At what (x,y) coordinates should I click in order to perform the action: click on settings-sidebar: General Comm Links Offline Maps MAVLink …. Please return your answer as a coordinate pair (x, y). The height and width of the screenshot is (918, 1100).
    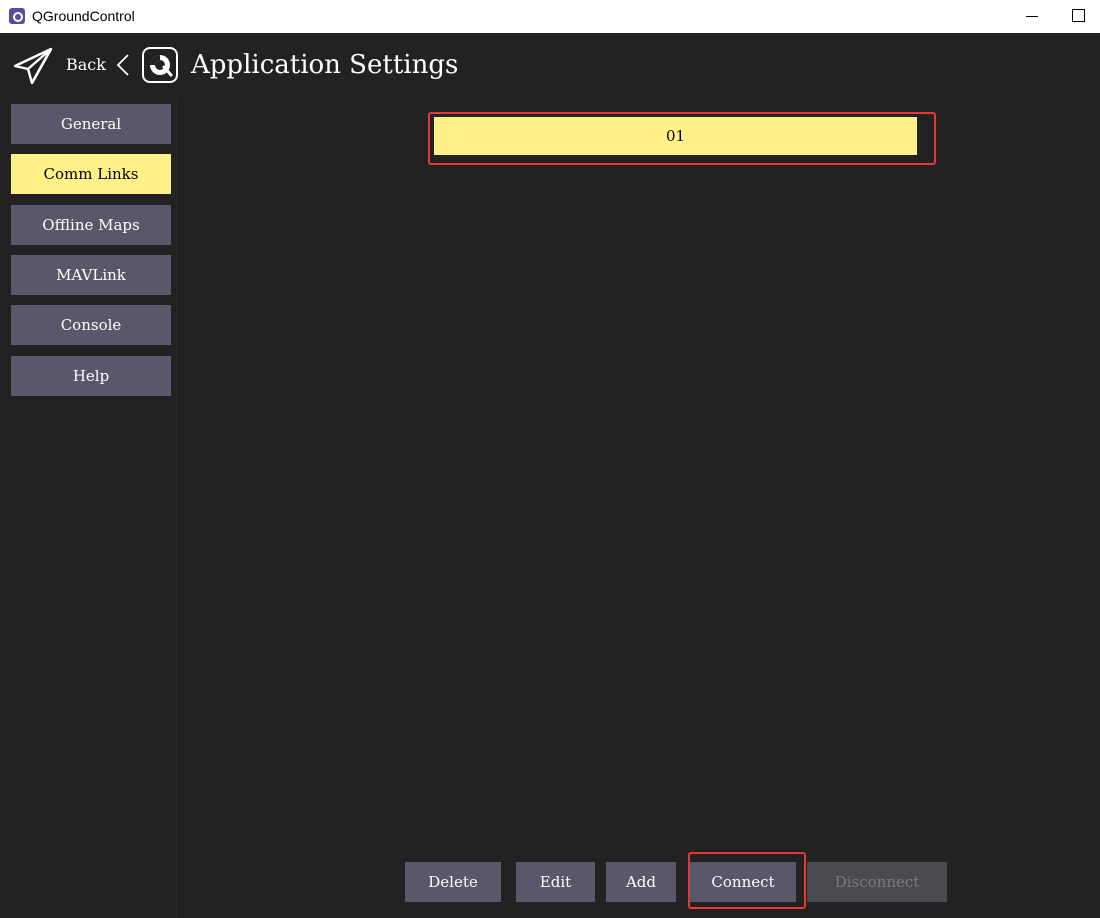
    Looking at the image, I should click on (88, 508).